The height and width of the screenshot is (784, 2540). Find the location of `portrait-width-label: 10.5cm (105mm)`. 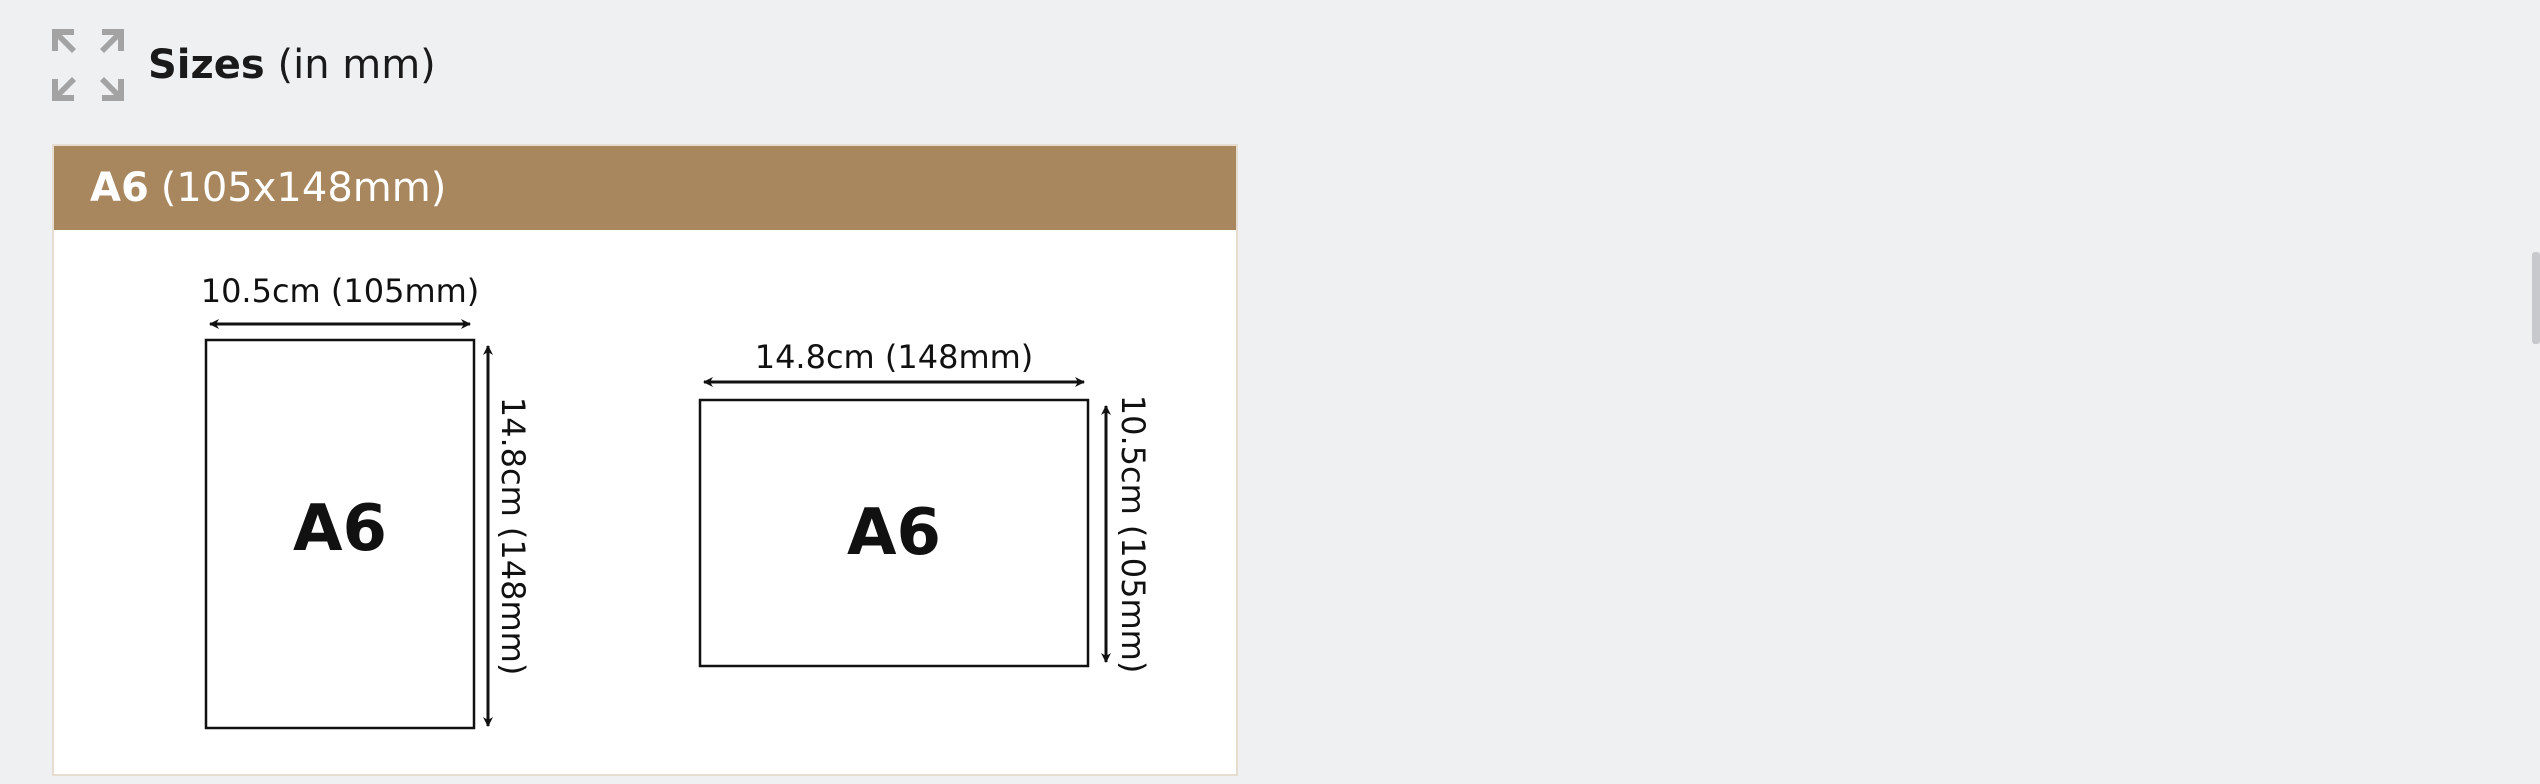

portrait-width-label: 10.5cm (105mm) is located at coordinates (340, 291).